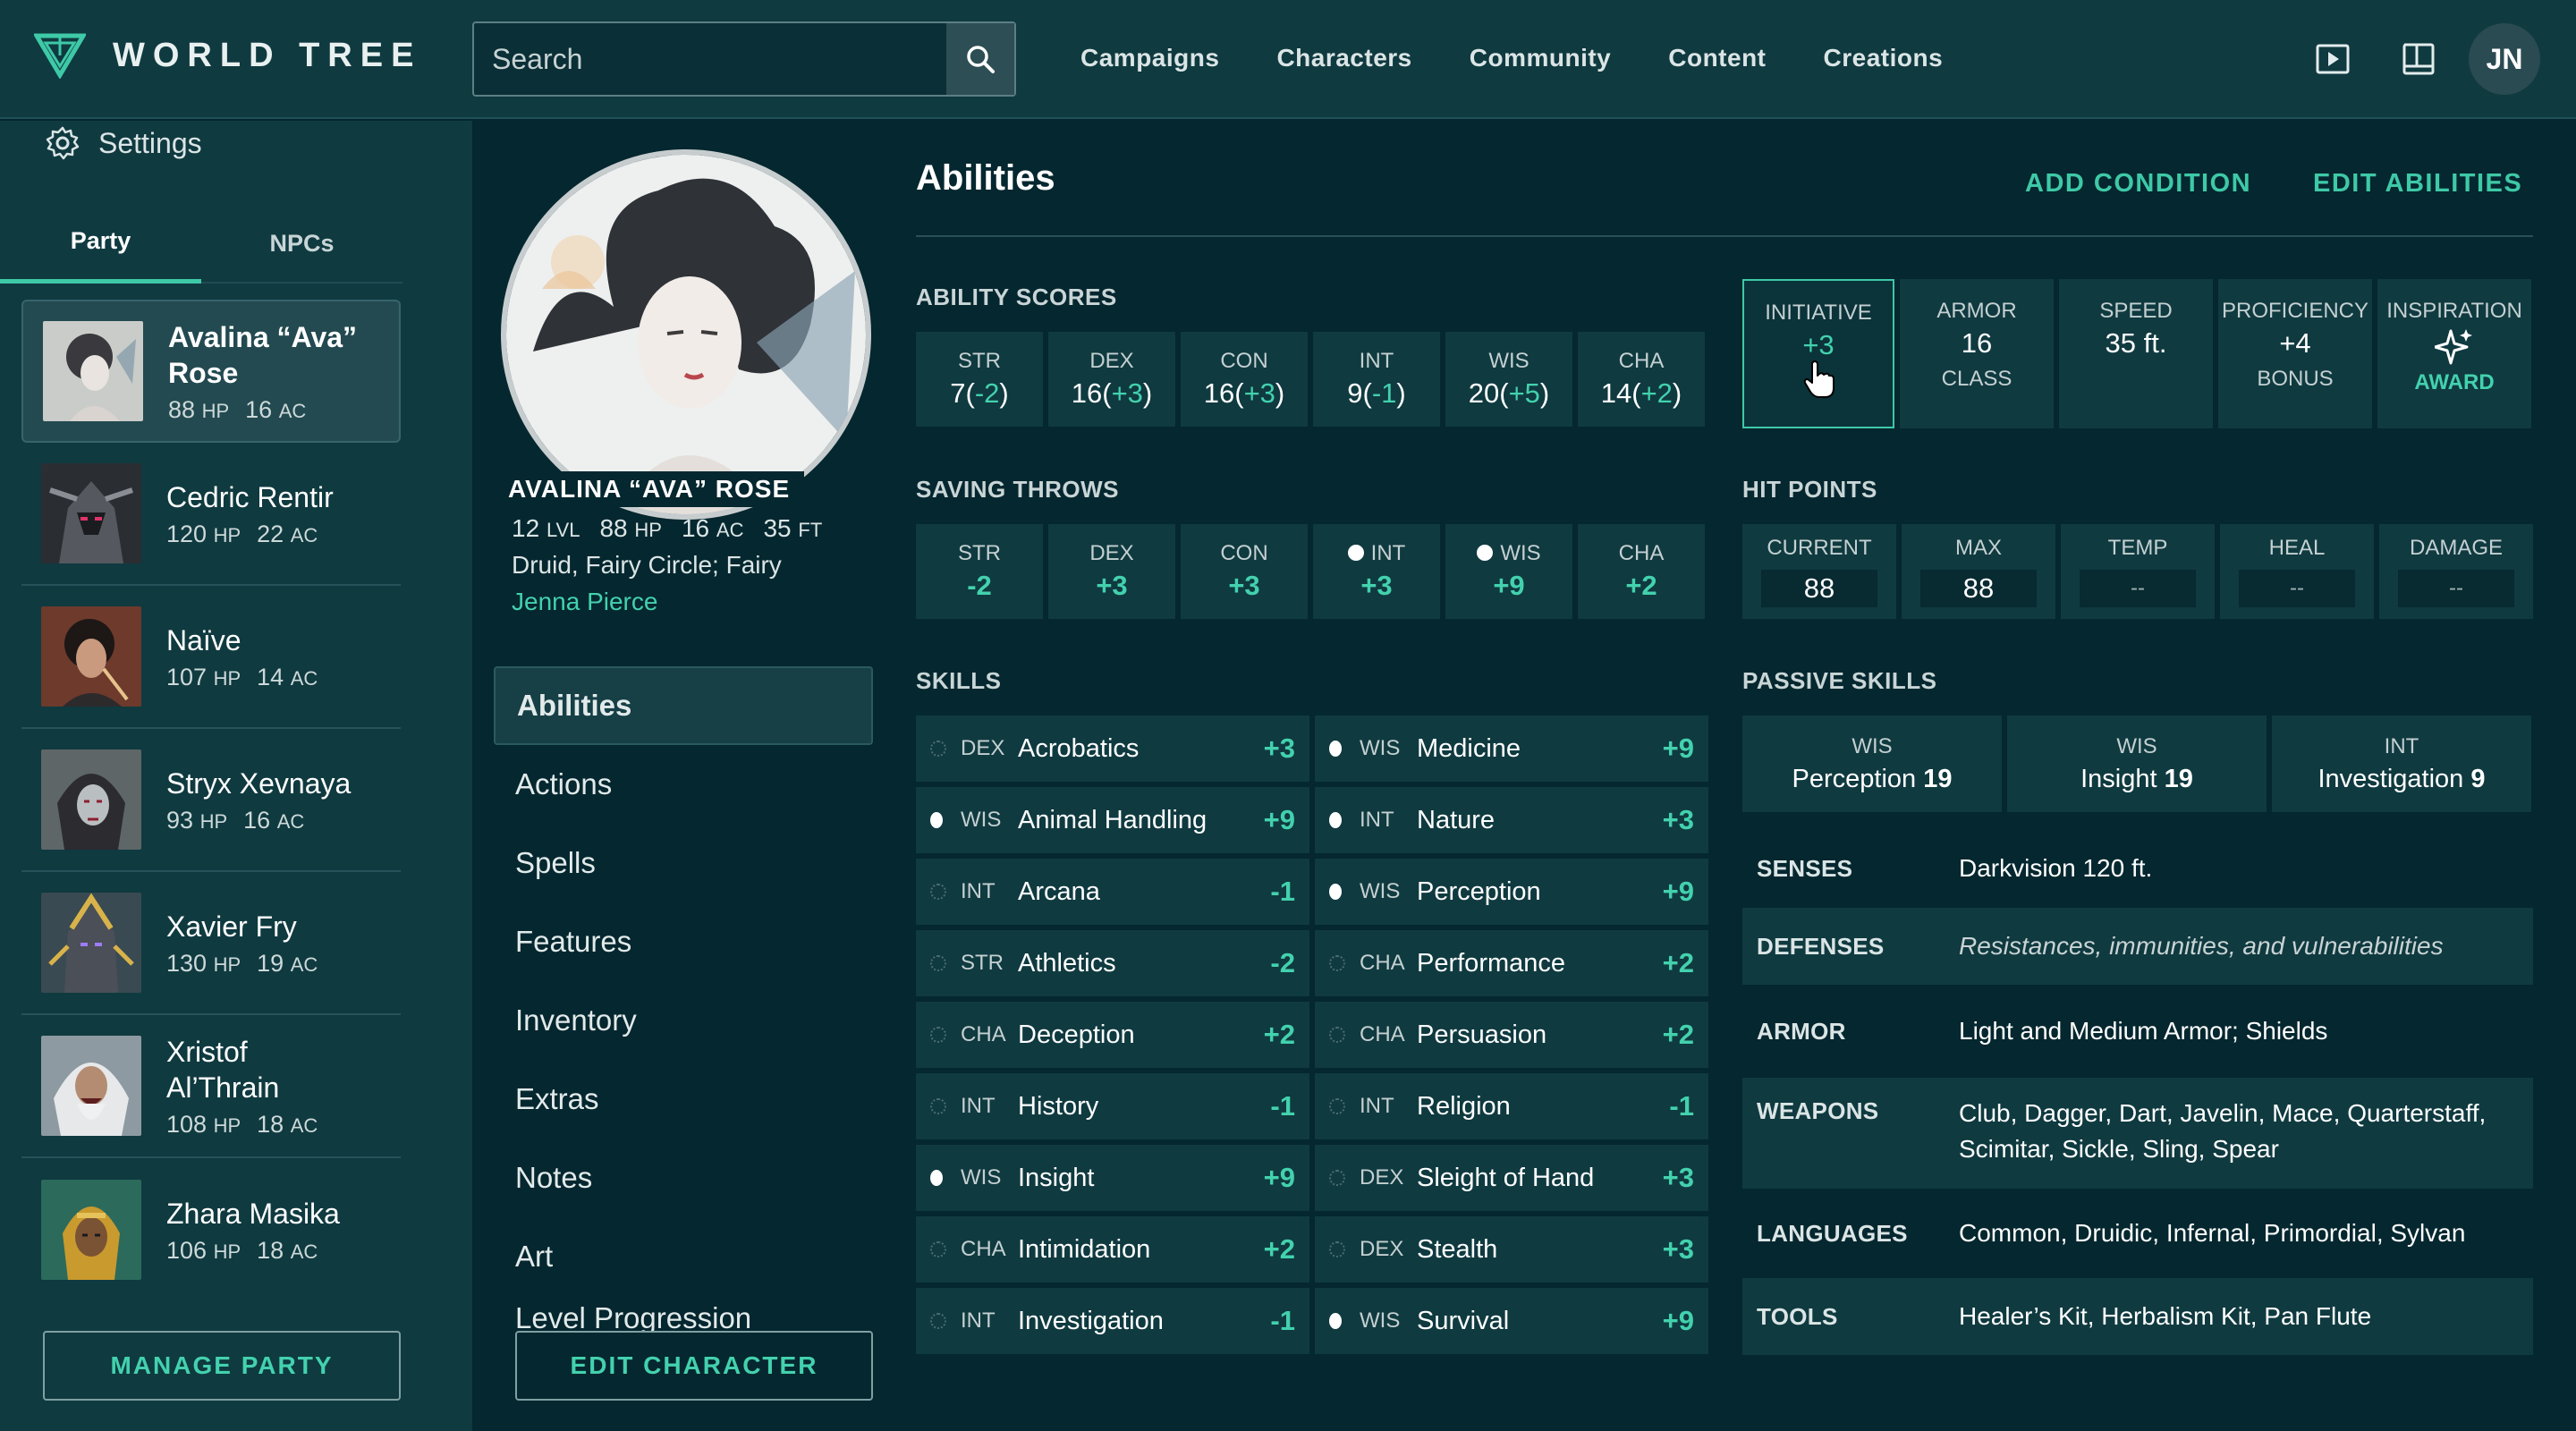  Describe the element at coordinates (1112, 892) in the screenshot. I see `skill-row: INT Arcana -1` at that location.